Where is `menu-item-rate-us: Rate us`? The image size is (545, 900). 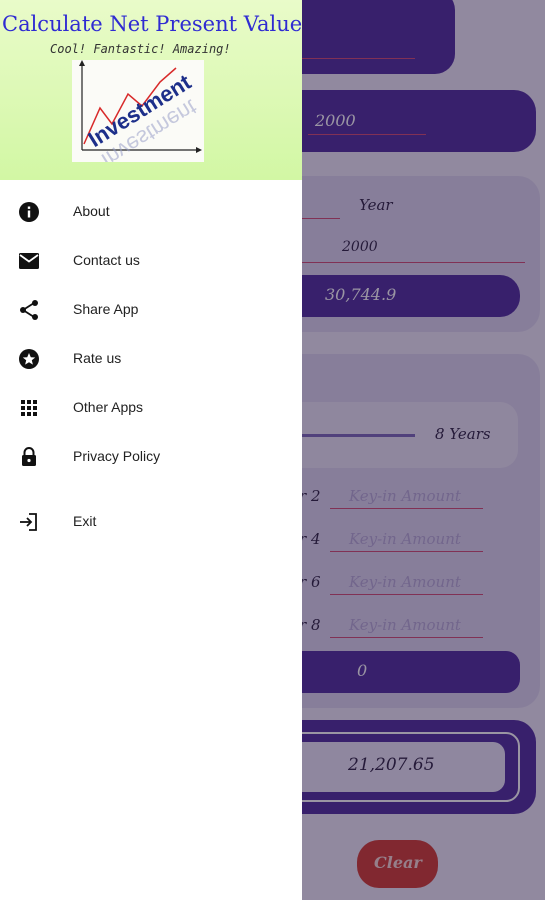
menu-item-rate-us: Rate us is located at coordinates (151, 359).